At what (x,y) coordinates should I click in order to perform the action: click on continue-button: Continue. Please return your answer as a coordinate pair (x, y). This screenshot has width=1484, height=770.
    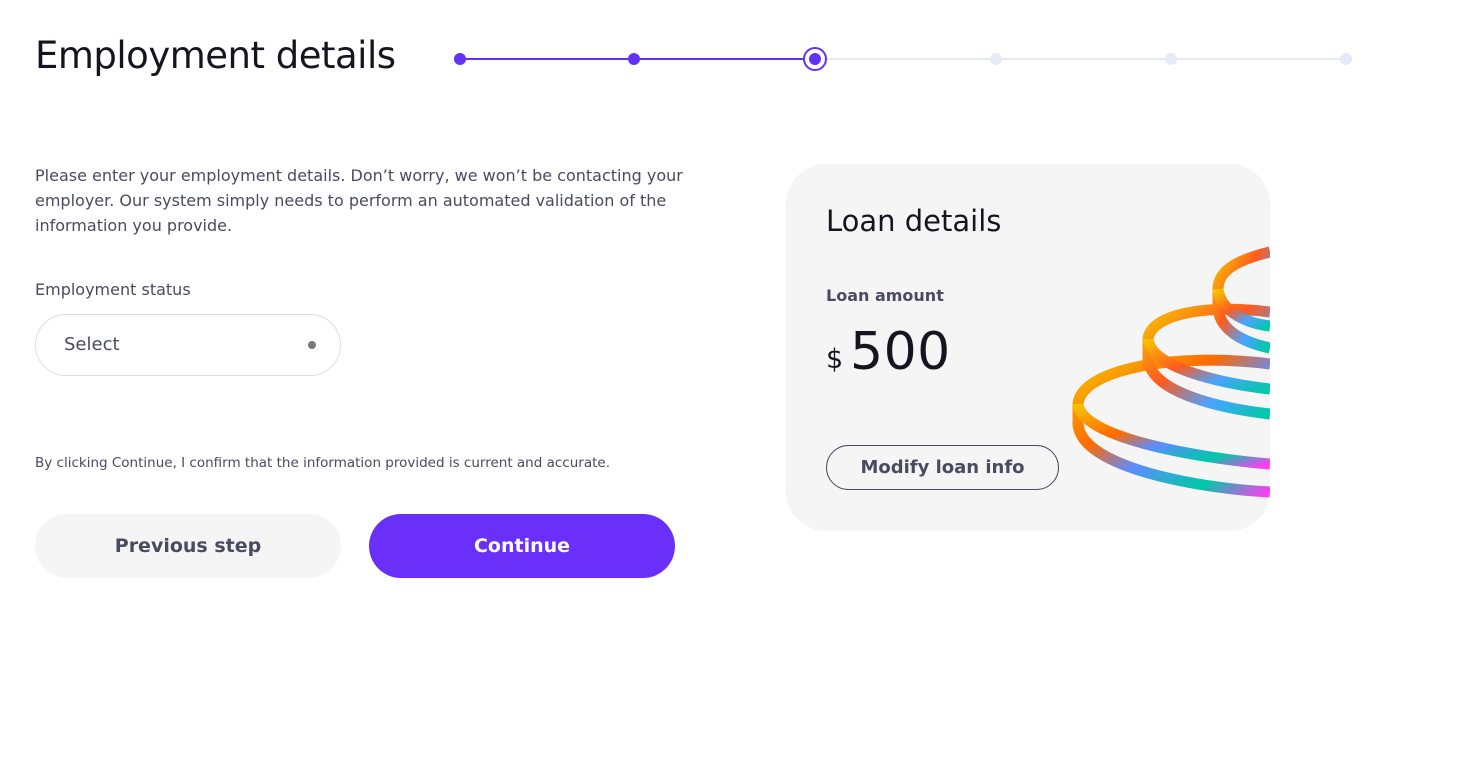
    Looking at the image, I should click on (522, 546).